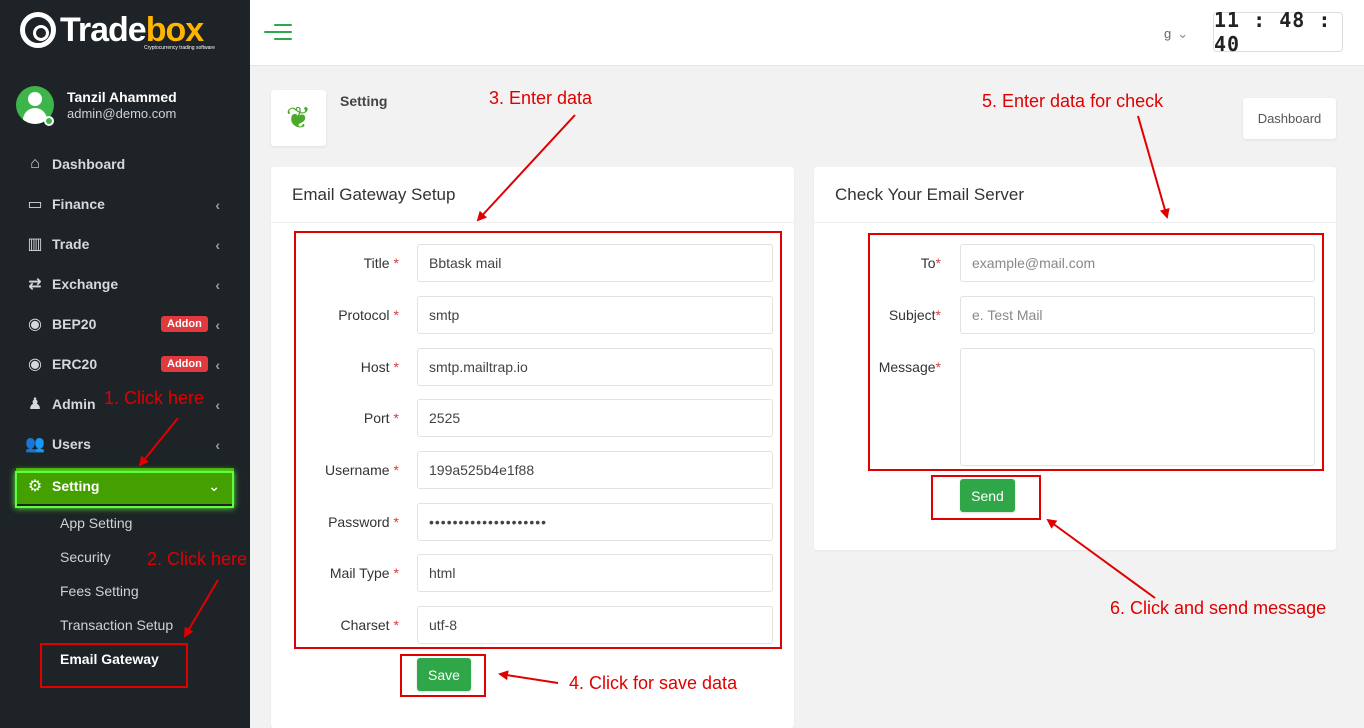 This screenshot has width=1364, height=728. I want to click on field-row-mail-type: Mail Type * html, so click(522, 573).